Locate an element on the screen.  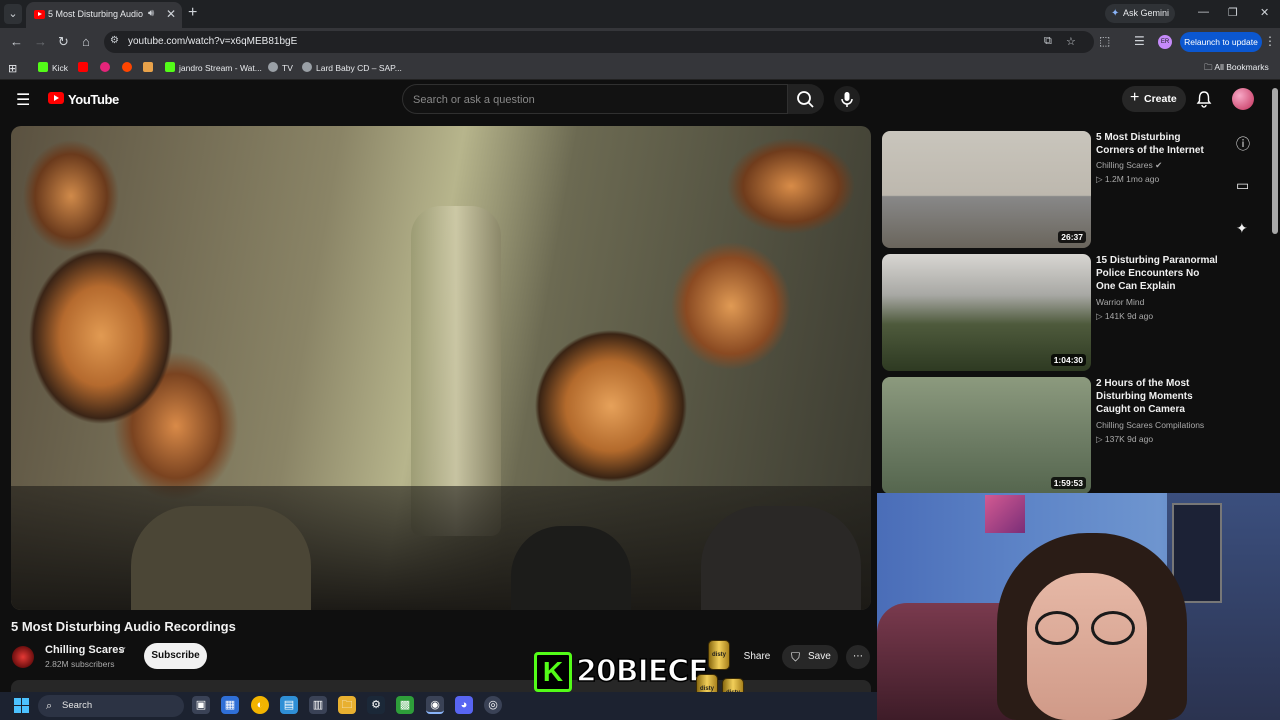
obs-icon: ◎ is located at coordinates (493, 705).